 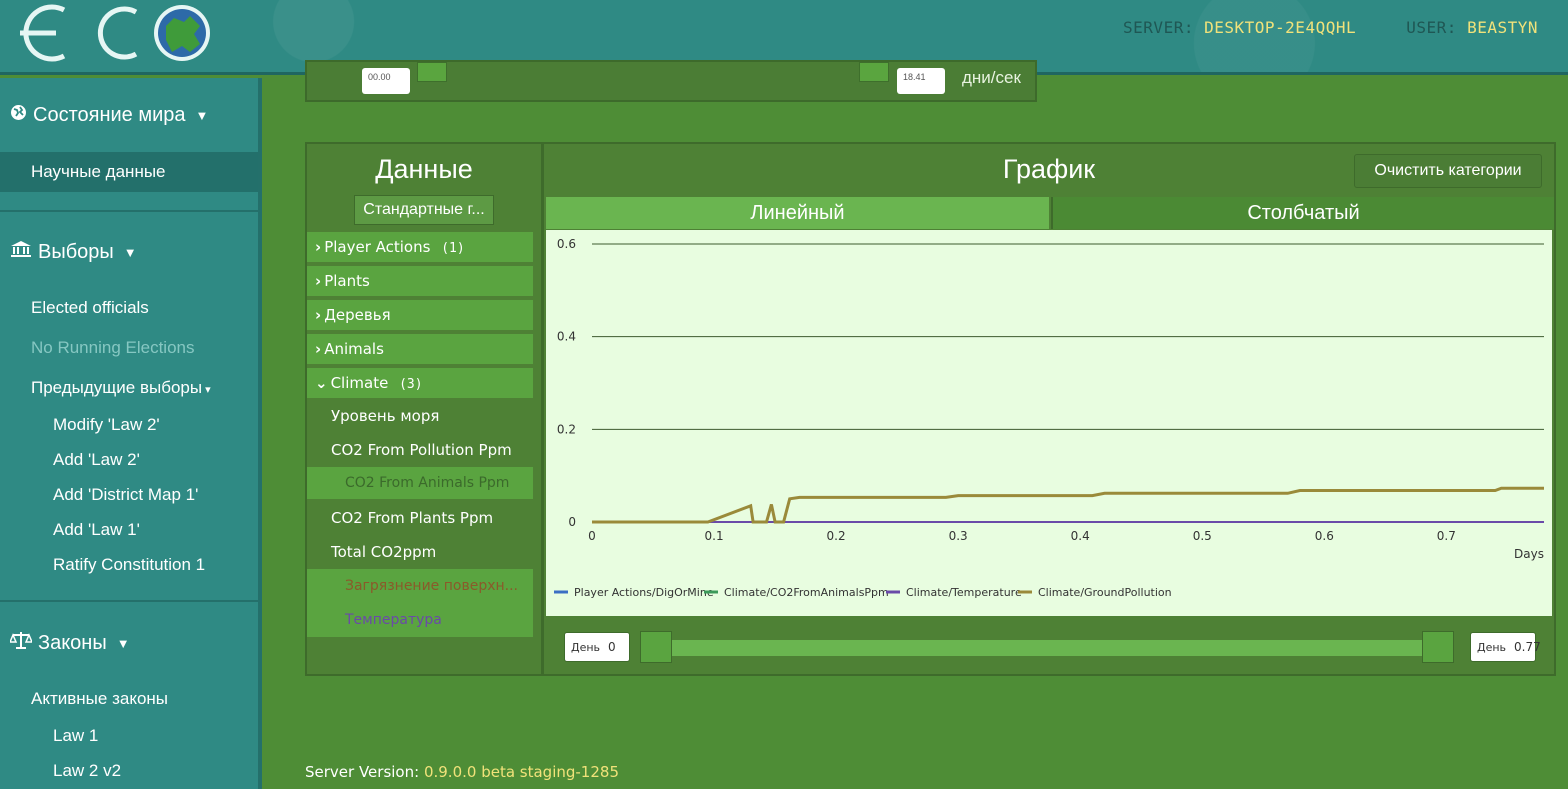 I want to click on server-label: SERVER:, so click(x=1158, y=27).